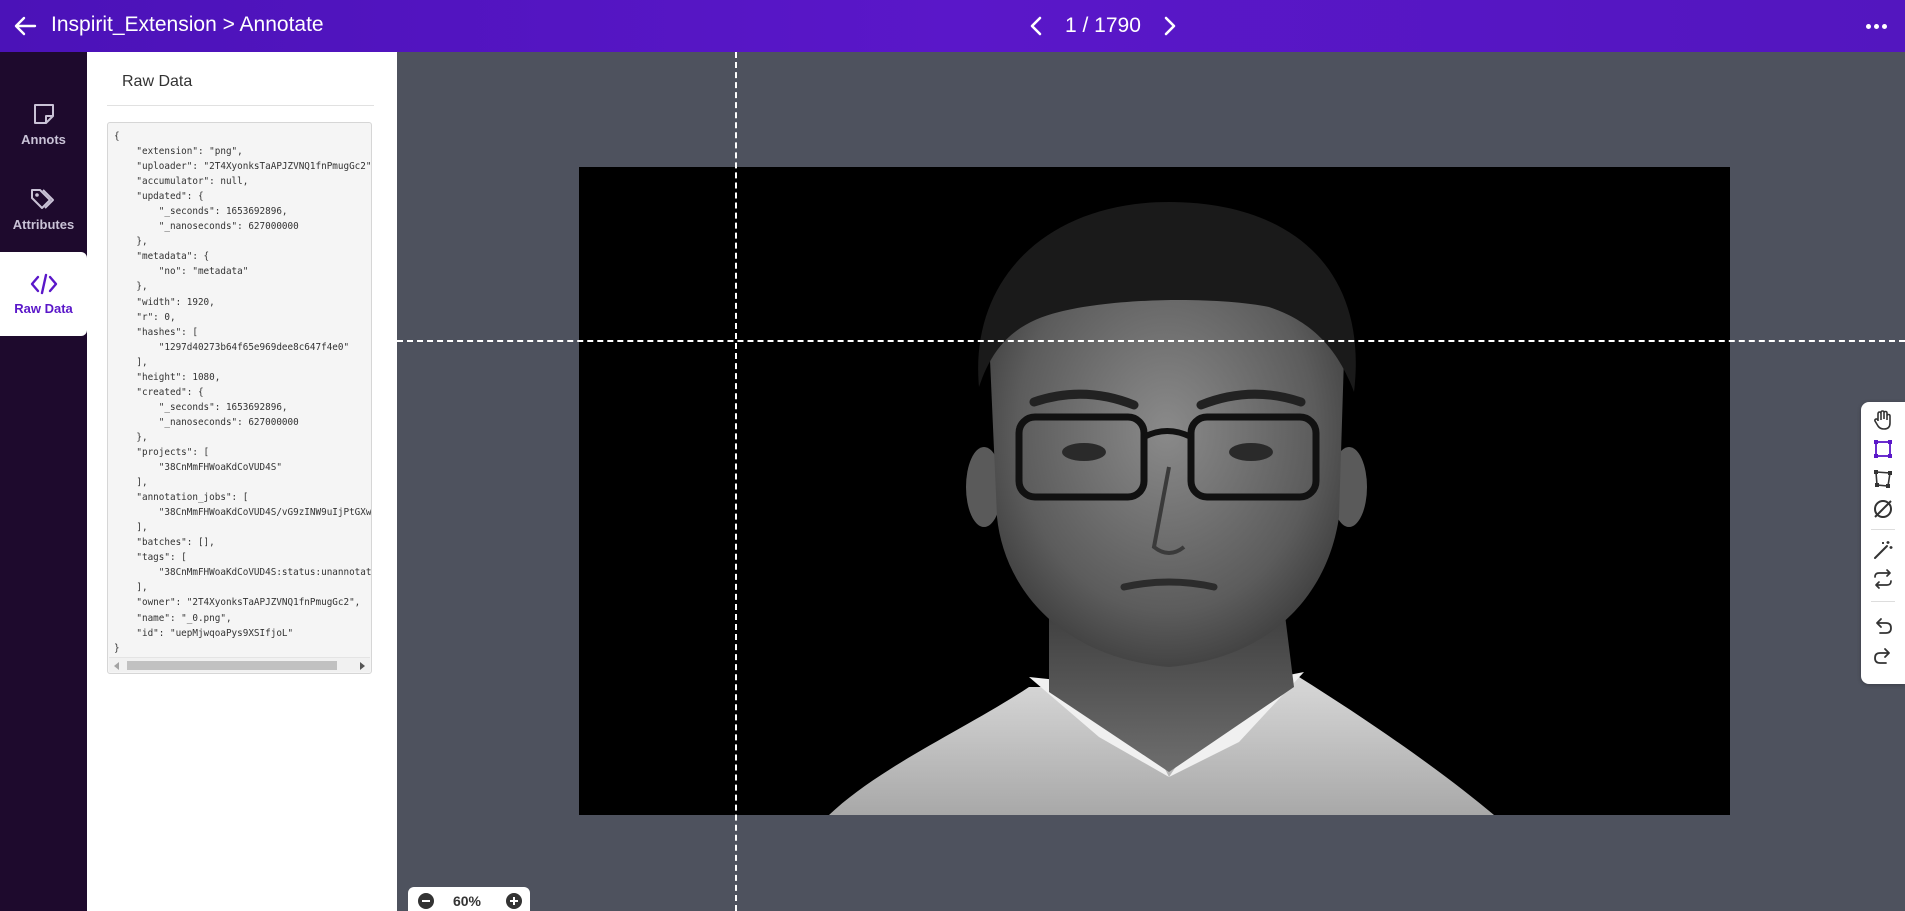 Image resolution: width=1905 pixels, height=911 pixels. What do you see at coordinates (1151, 341) in the screenshot?
I see `crosshair-horizontal` at bounding box center [1151, 341].